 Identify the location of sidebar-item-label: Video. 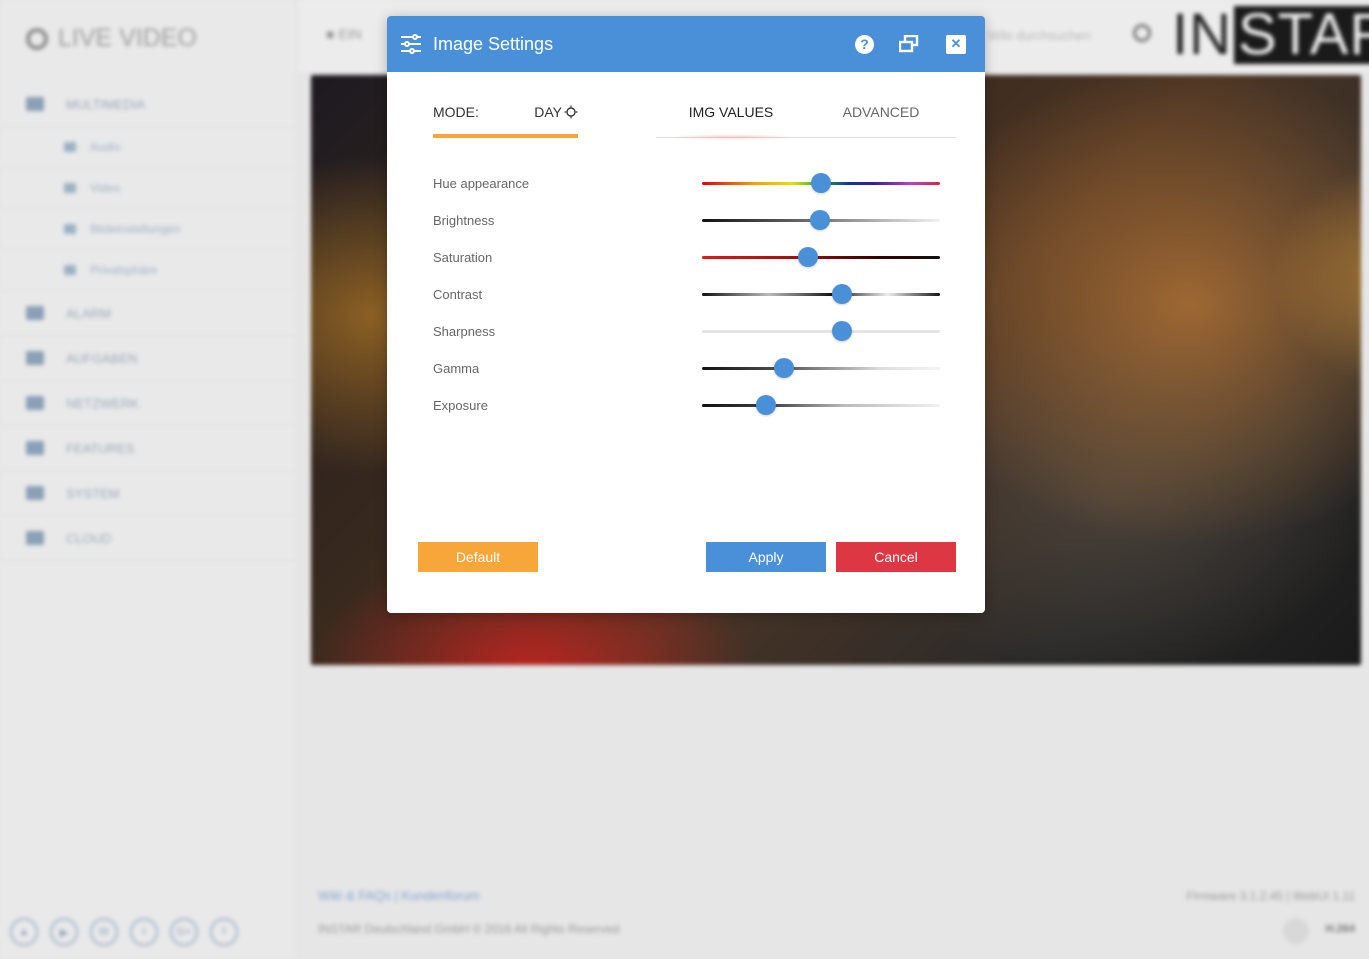
(105, 188).